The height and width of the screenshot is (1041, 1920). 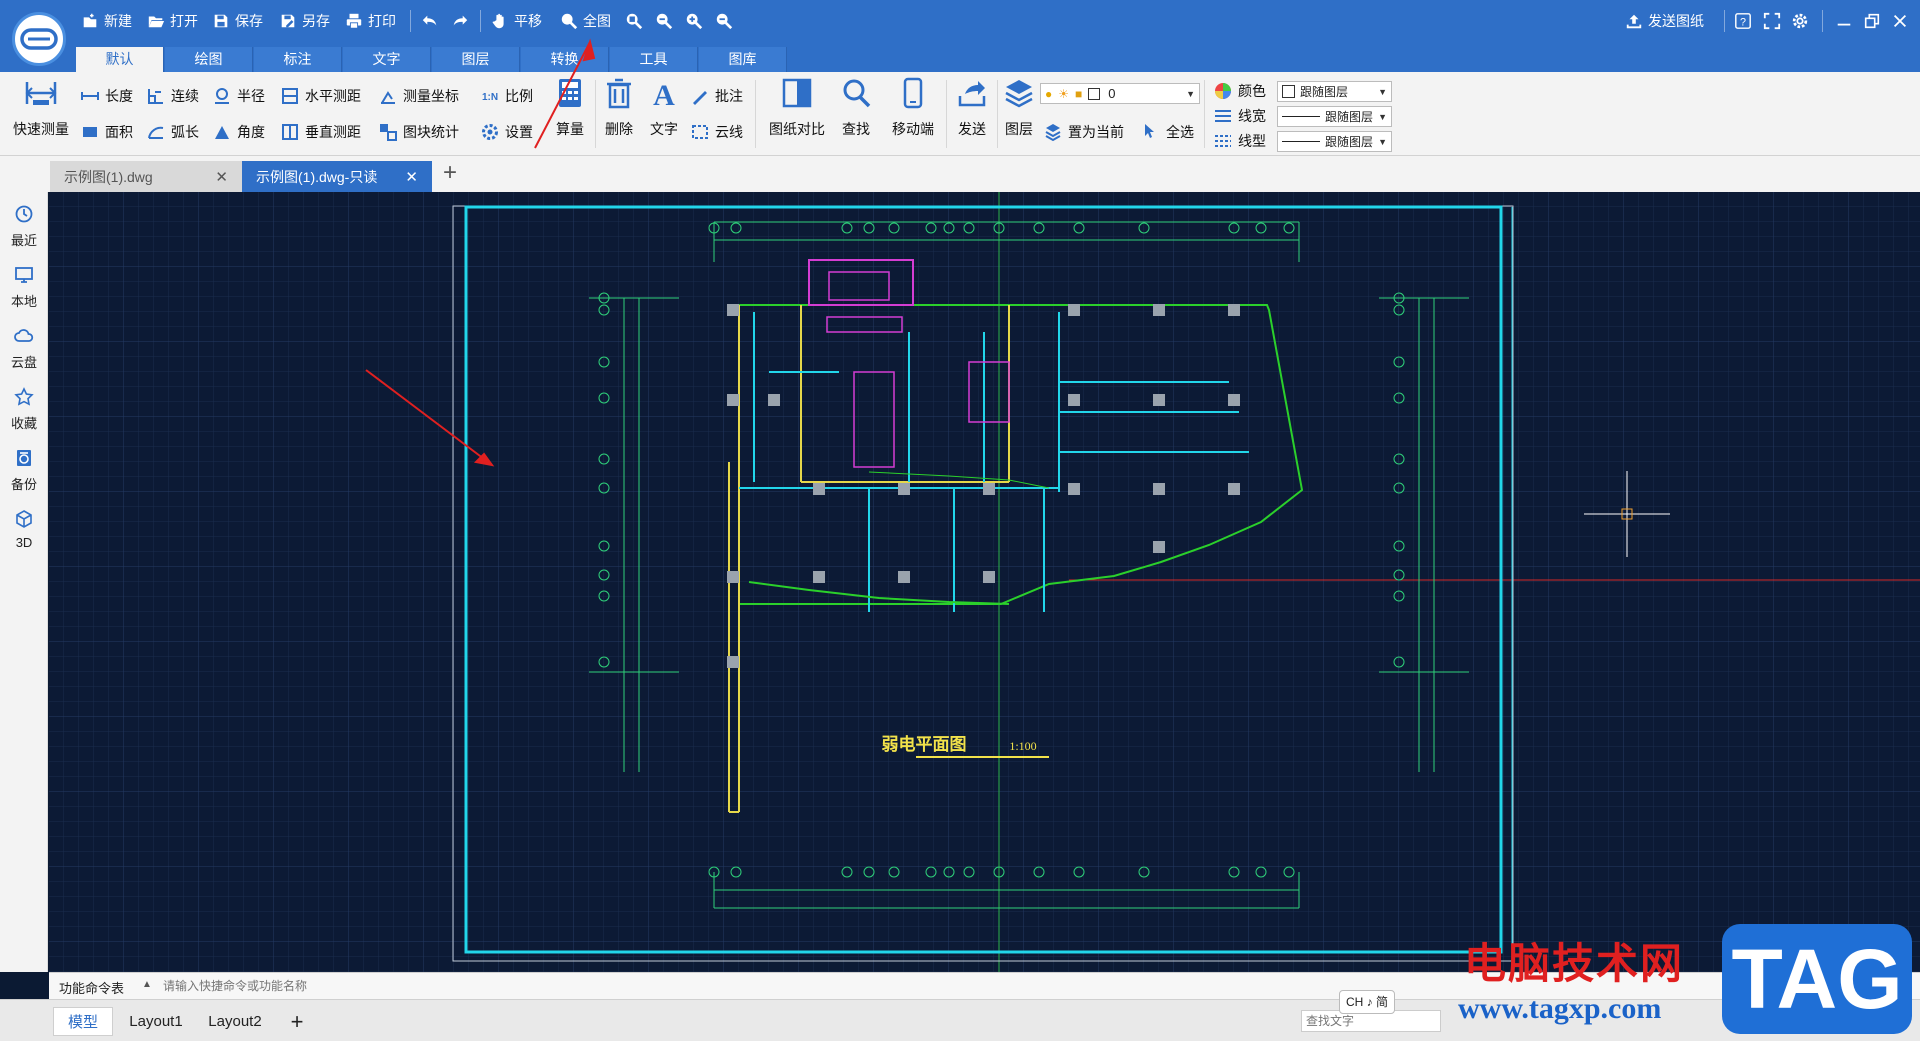 I want to click on zoom-fit-button: 全图, so click(x=585, y=21).